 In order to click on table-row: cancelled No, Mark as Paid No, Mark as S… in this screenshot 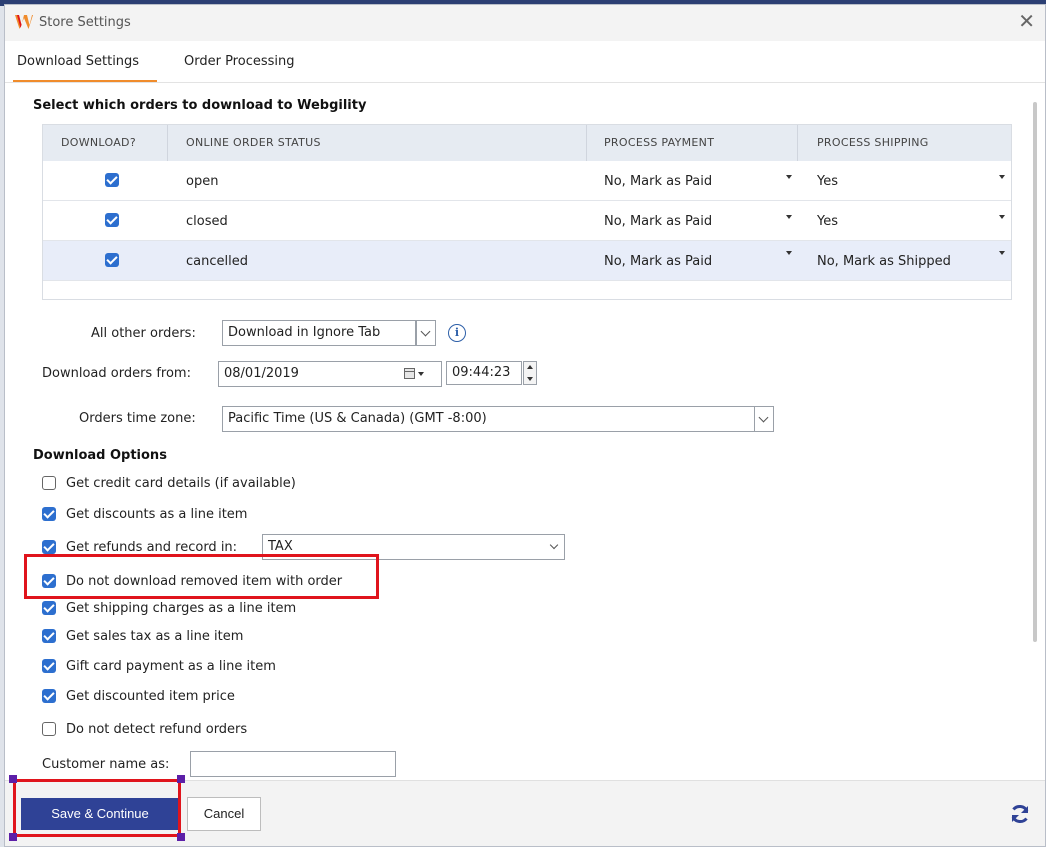, I will do `click(527, 261)`.